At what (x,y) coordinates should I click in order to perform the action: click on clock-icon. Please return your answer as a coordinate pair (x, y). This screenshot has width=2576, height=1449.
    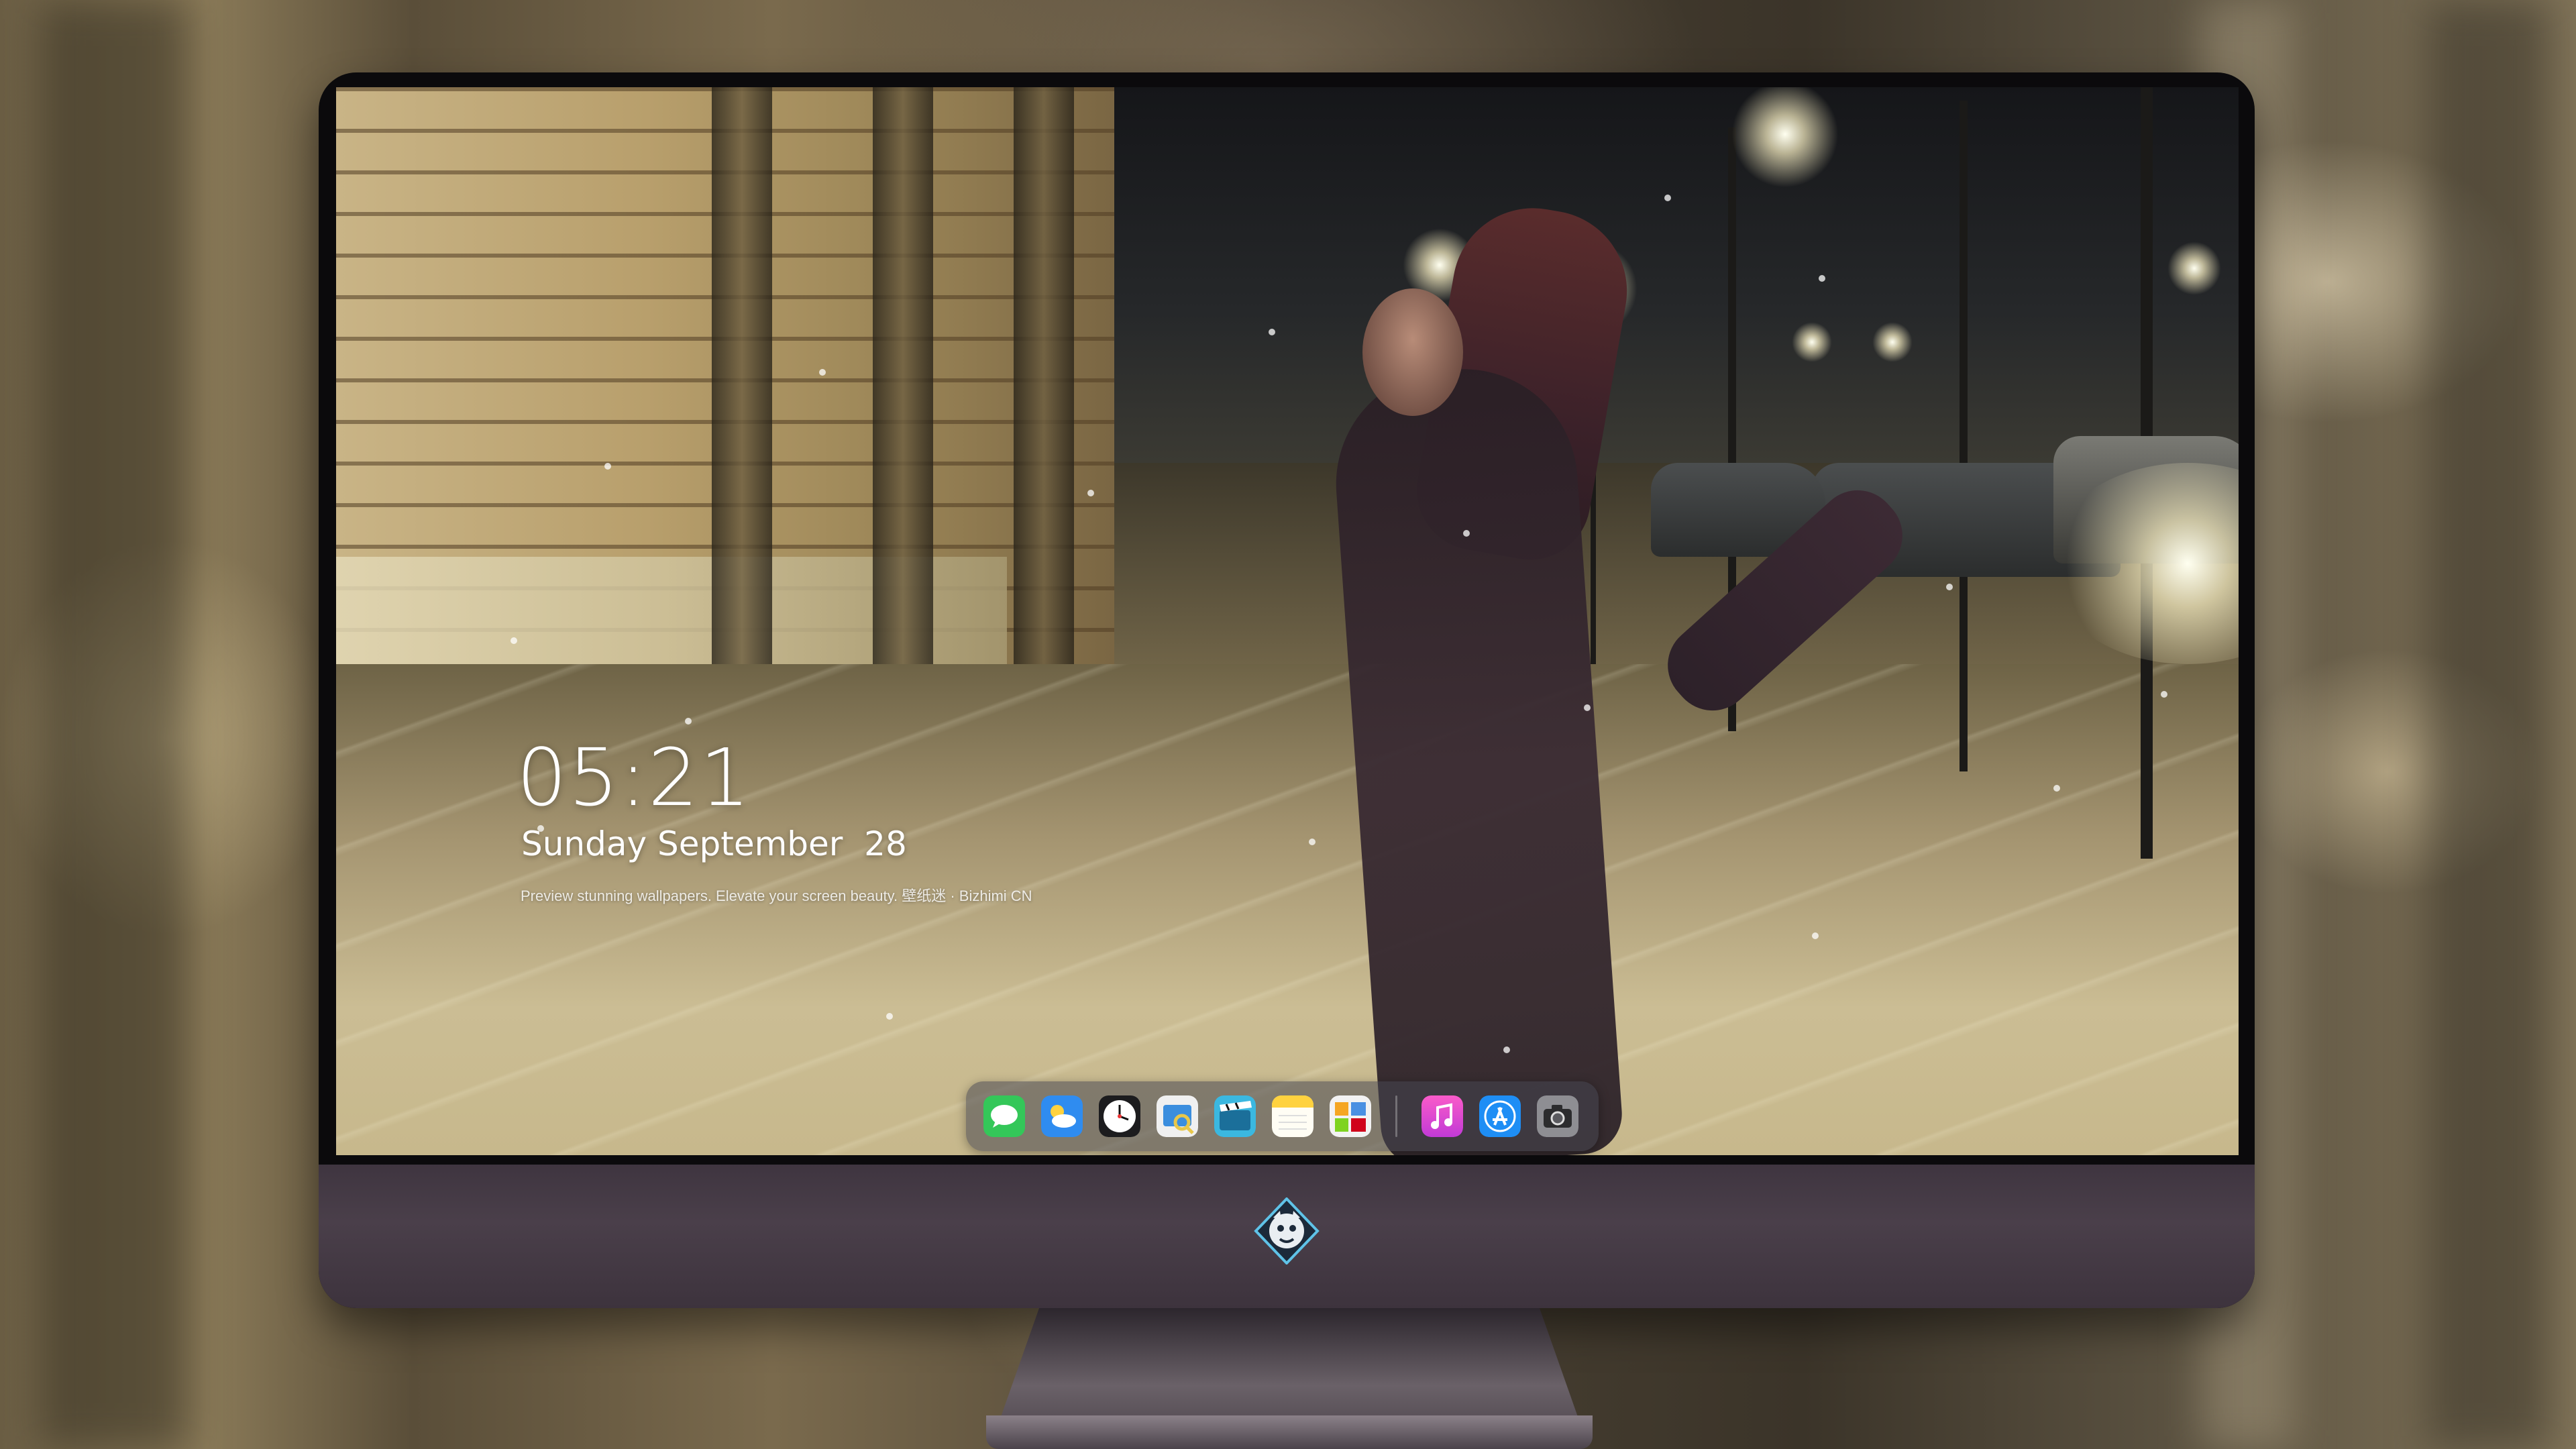
    Looking at the image, I should click on (1119, 1116).